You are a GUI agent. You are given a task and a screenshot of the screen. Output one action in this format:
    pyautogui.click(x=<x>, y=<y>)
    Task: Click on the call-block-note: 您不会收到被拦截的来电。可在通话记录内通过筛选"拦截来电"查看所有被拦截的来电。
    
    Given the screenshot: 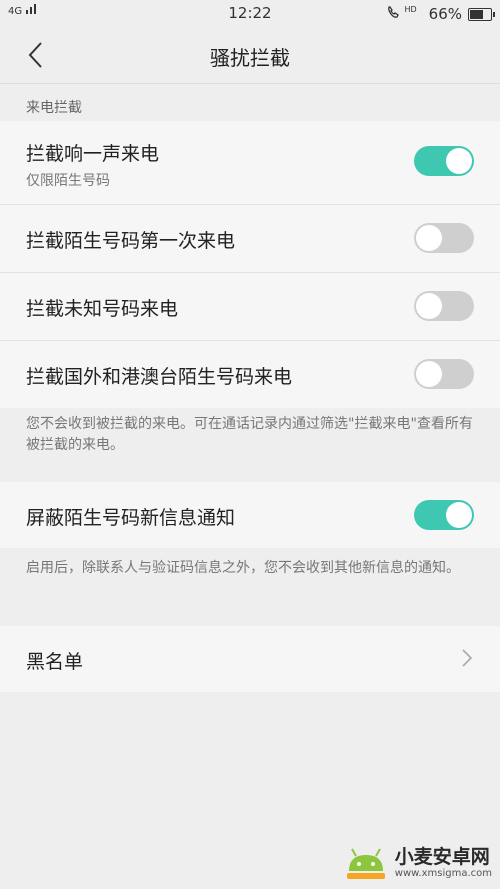 What is the action you would take?
    pyautogui.click(x=249, y=434)
    